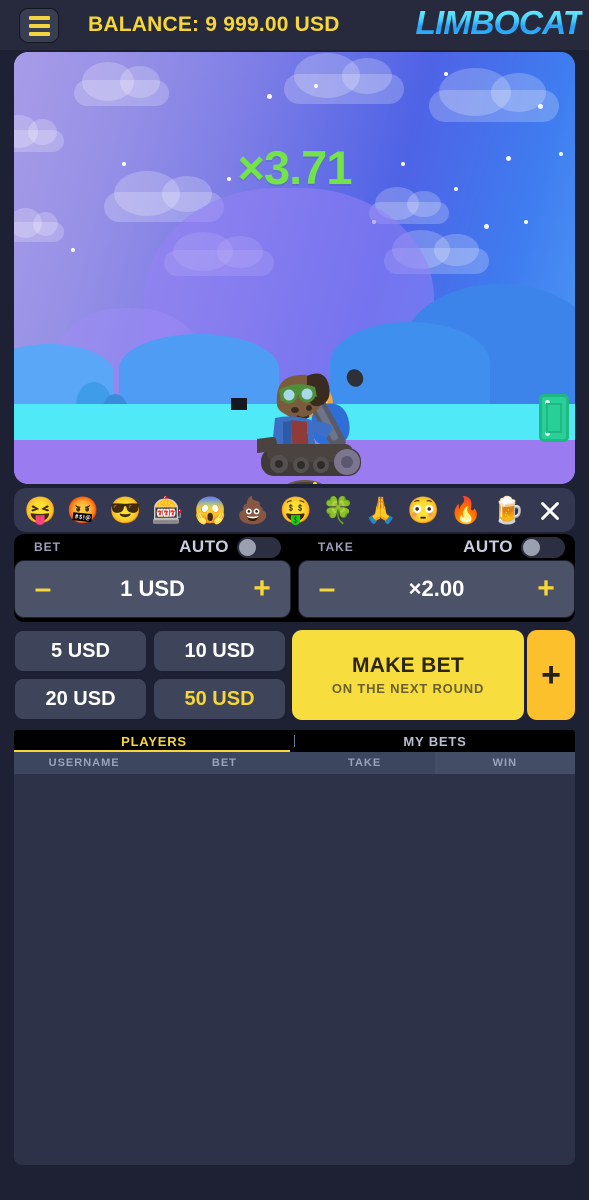 The image size is (589, 1200). What do you see at coordinates (504, 763) in the screenshot?
I see `column-header-win: WIN` at bounding box center [504, 763].